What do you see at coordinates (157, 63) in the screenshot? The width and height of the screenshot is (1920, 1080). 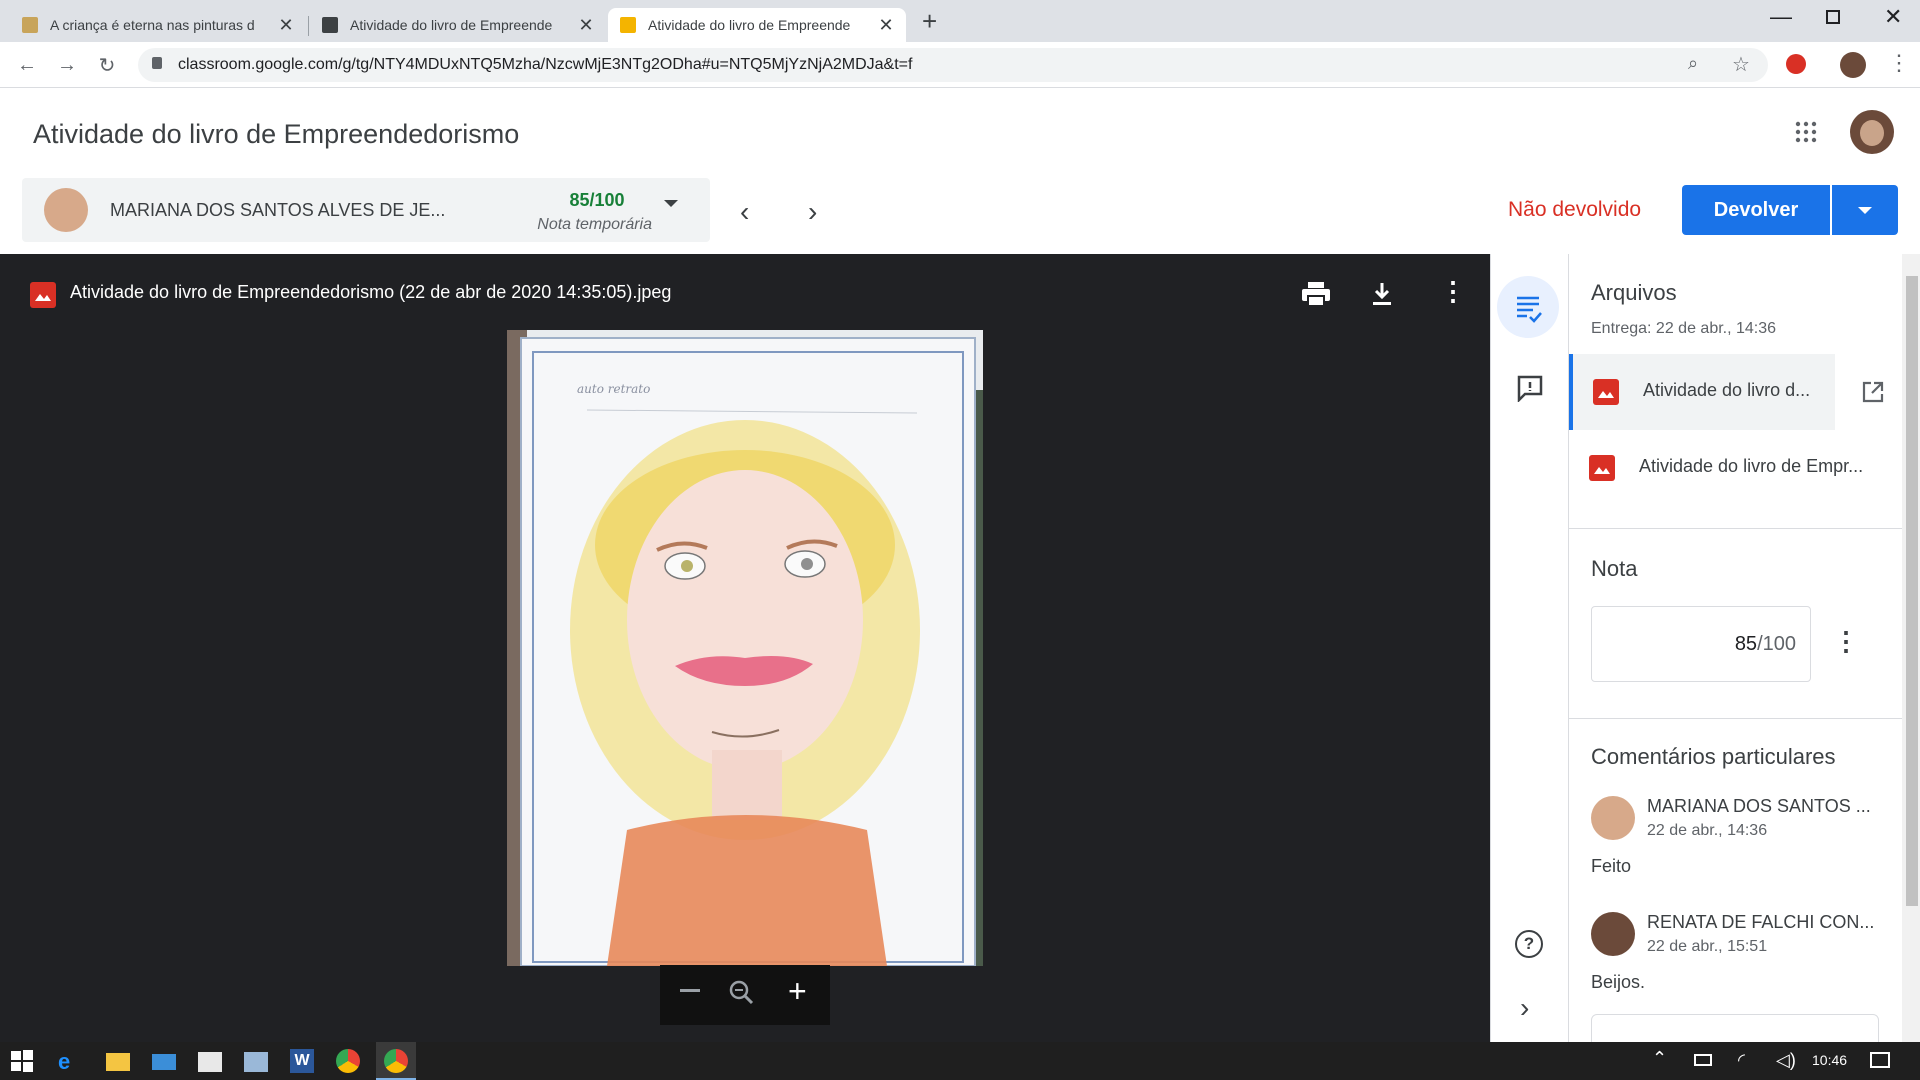 I see `lock-icon` at bounding box center [157, 63].